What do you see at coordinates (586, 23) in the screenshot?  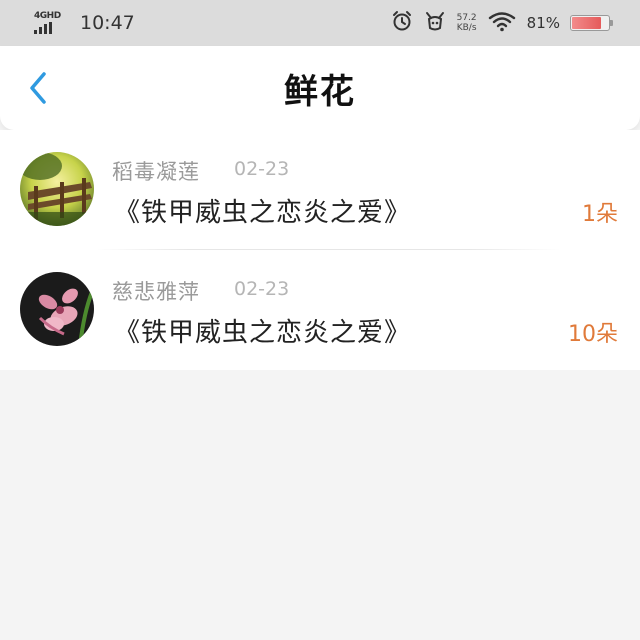 I see `battery-level` at bounding box center [586, 23].